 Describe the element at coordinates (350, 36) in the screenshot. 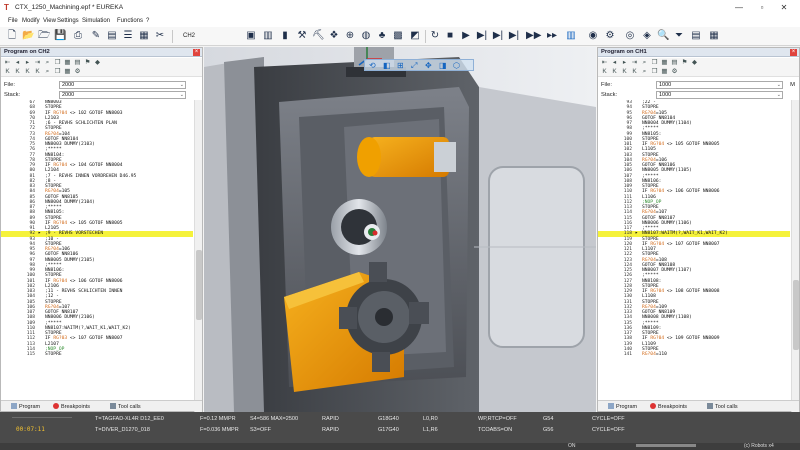

I see `target-icon: ⊕` at that location.